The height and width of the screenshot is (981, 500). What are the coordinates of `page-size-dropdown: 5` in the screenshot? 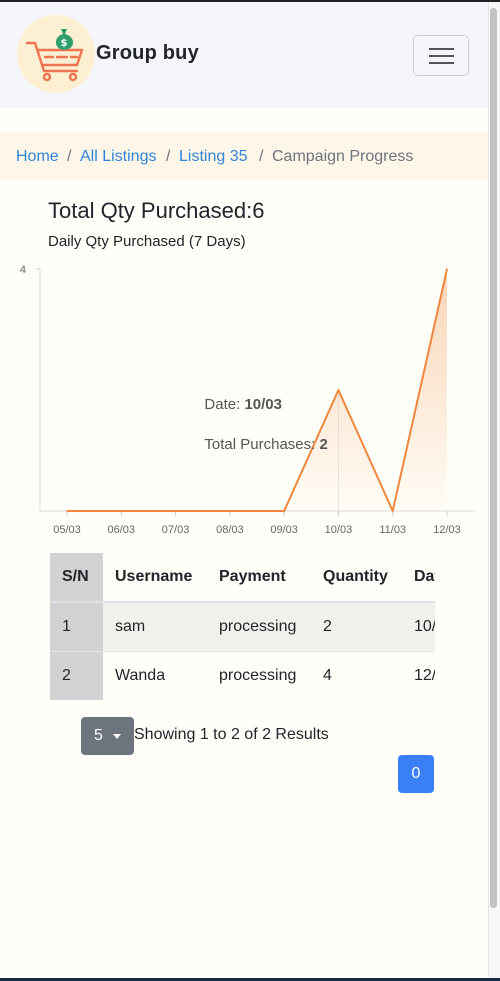 It's located at (107, 736).